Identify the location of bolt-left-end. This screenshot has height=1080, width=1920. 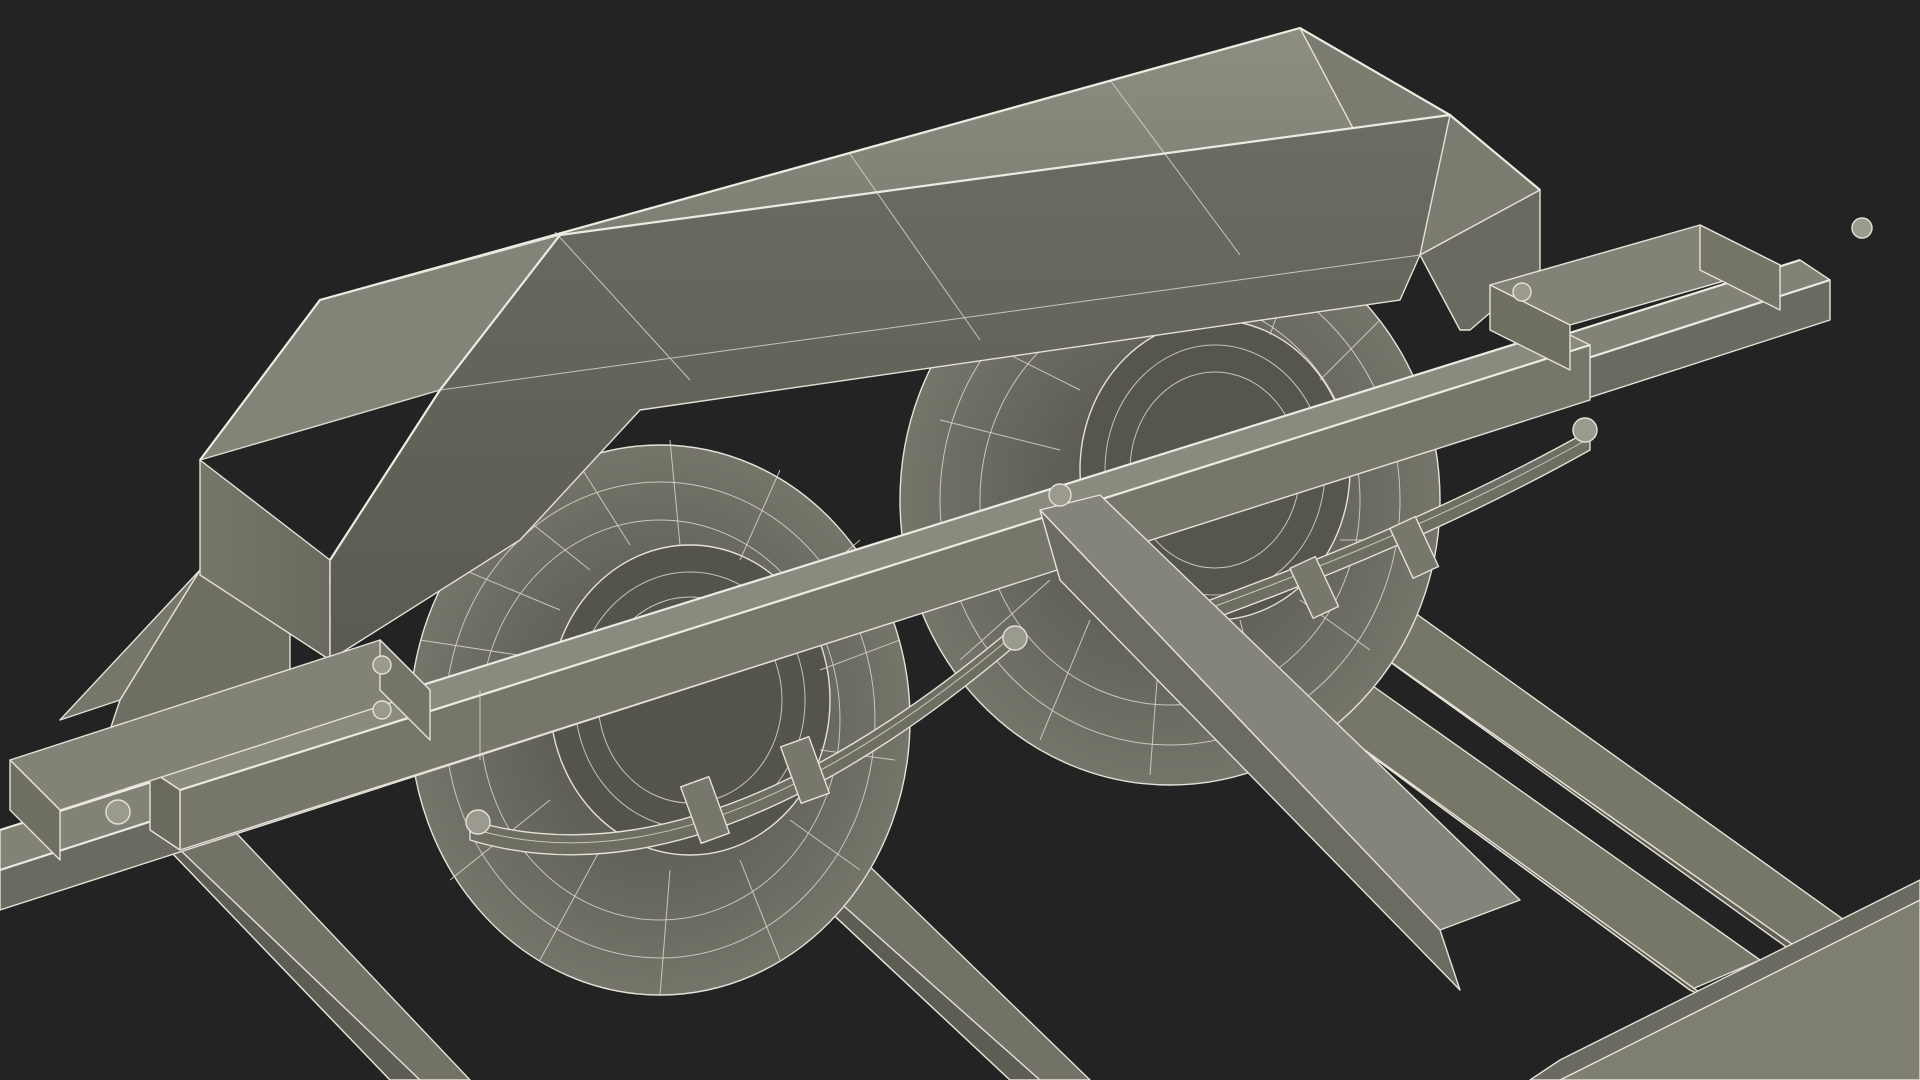
(118, 812).